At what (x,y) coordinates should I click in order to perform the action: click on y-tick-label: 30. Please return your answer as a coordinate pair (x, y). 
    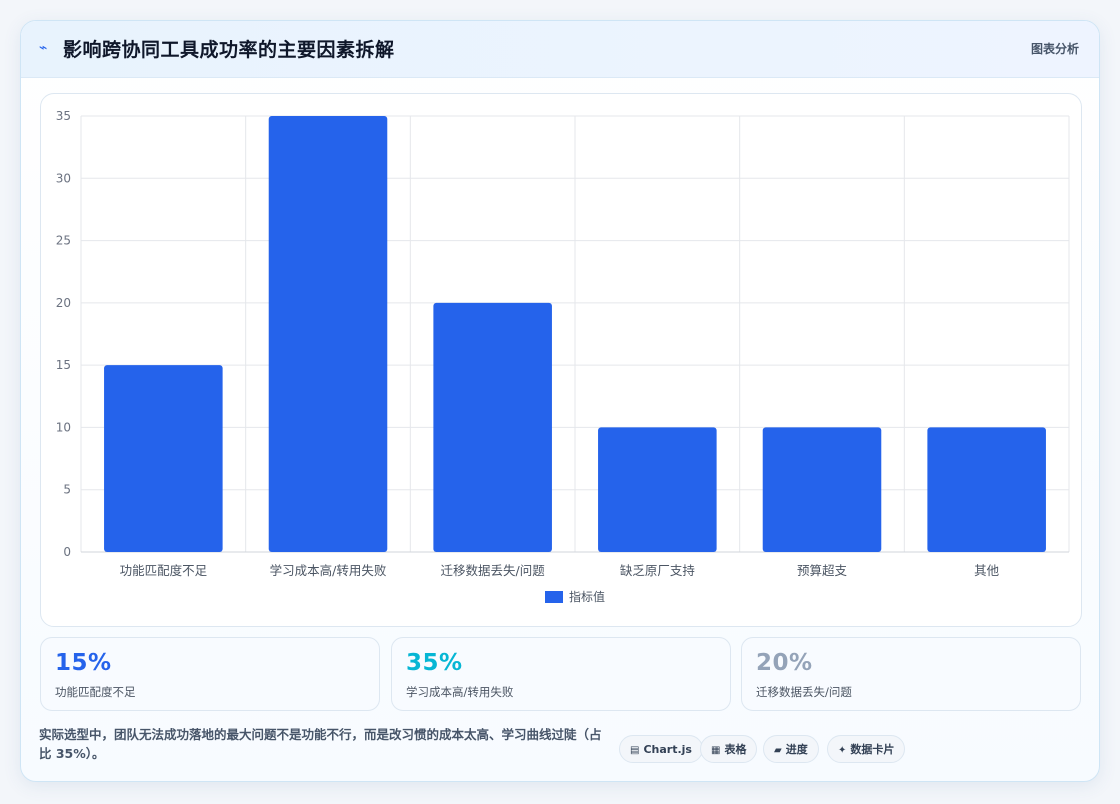
    Looking at the image, I should click on (63, 178).